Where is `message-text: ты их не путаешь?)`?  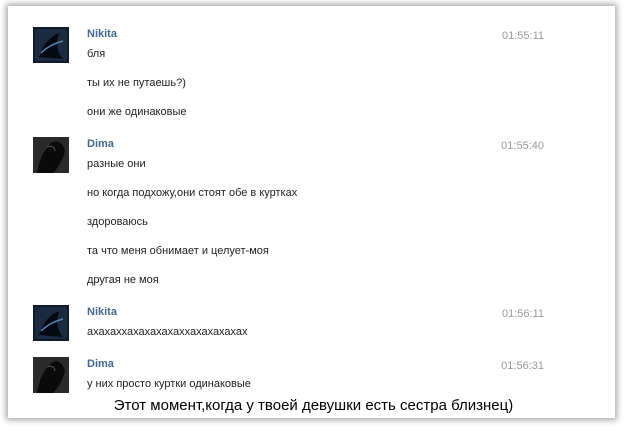
message-text: ты их не путаешь?) is located at coordinates (136, 83).